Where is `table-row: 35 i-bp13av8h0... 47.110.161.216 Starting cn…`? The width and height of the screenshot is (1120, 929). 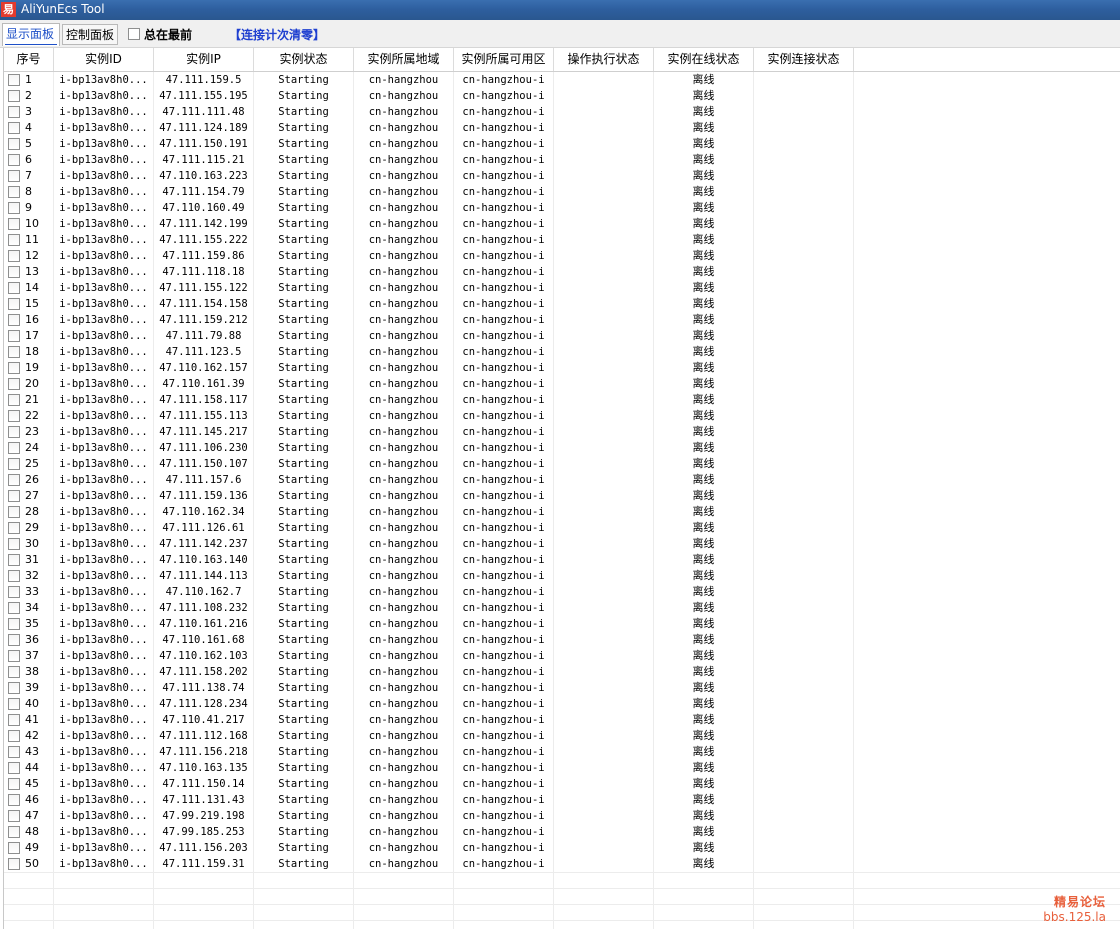
table-row: 35 i-bp13av8h0... 47.110.161.216 Starting cn… is located at coordinates (562, 624).